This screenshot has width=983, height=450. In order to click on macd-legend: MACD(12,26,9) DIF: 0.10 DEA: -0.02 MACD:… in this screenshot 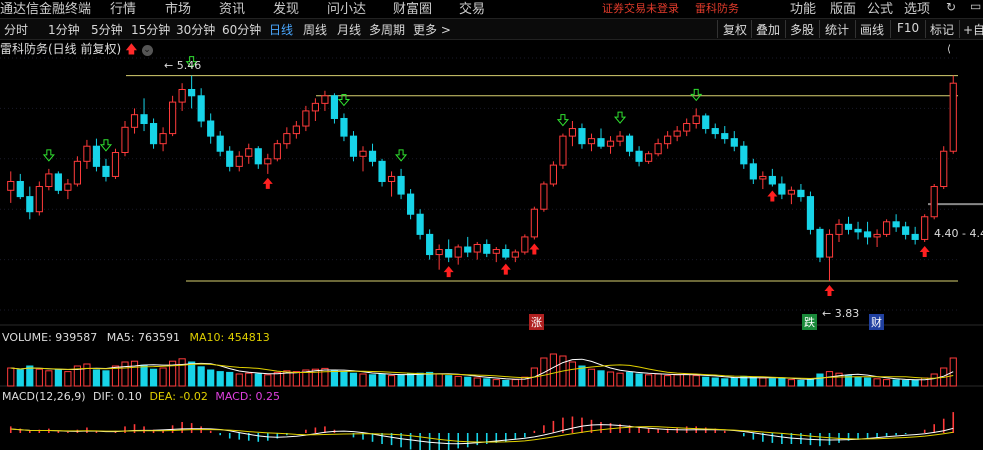, I will do `click(141, 396)`.